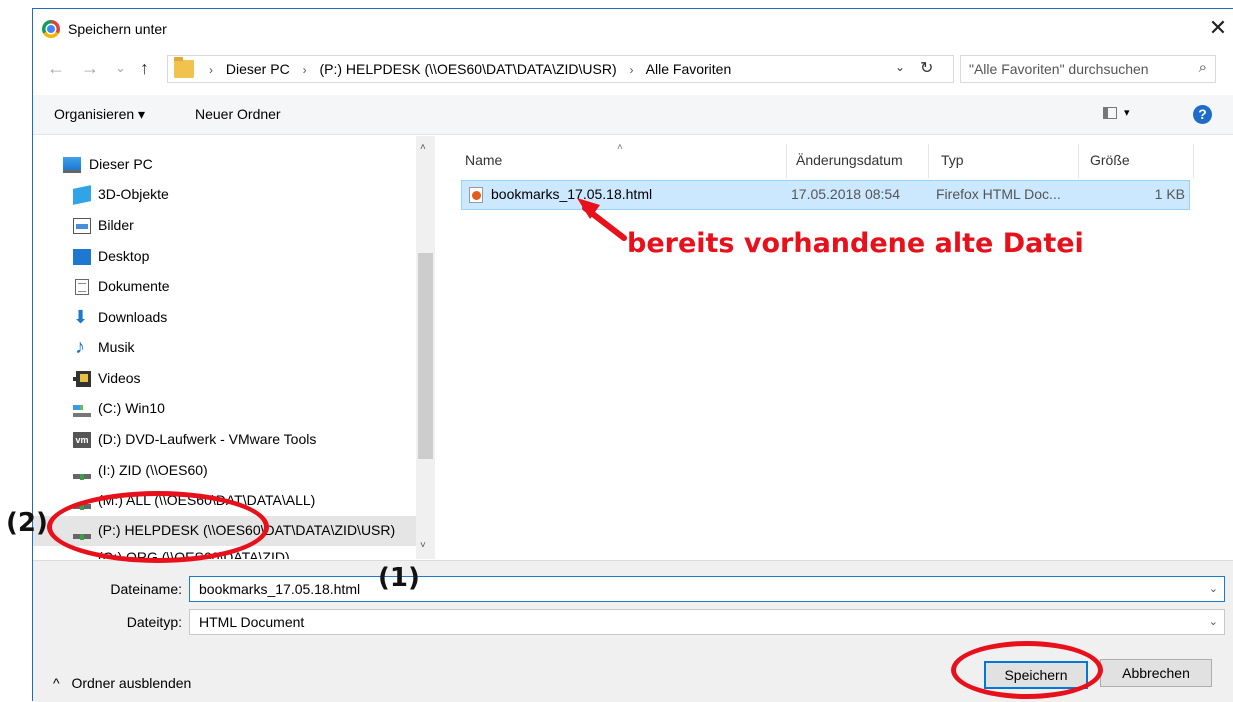  What do you see at coordinates (399, 578) in the screenshot?
I see `annotation-marker-1: (1)` at bounding box center [399, 578].